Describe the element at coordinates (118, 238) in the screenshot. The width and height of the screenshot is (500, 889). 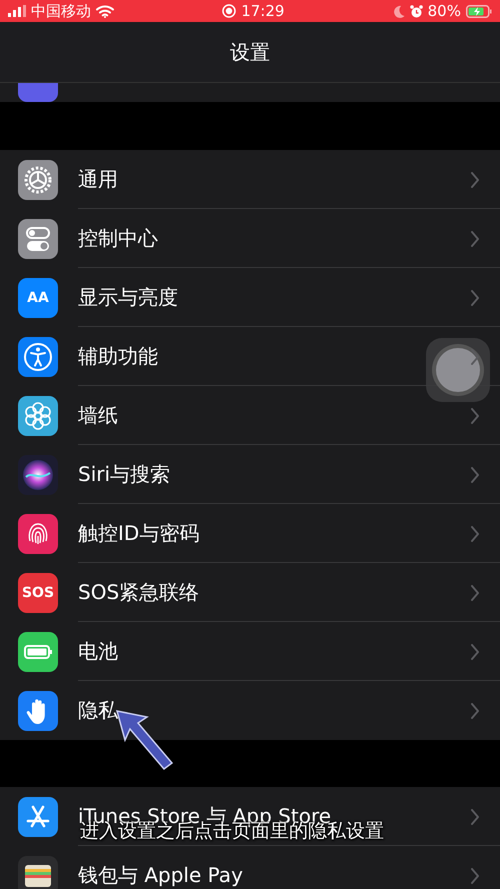
I see `row-label: 控制中心` at that location.